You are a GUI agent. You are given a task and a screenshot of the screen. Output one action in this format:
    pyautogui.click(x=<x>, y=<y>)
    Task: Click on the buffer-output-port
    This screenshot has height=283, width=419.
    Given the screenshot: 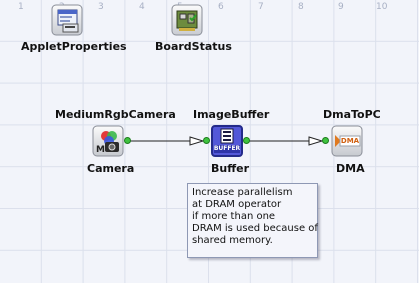 What is the action you would take?
    pyautogui.click(x=246, y=140)
    